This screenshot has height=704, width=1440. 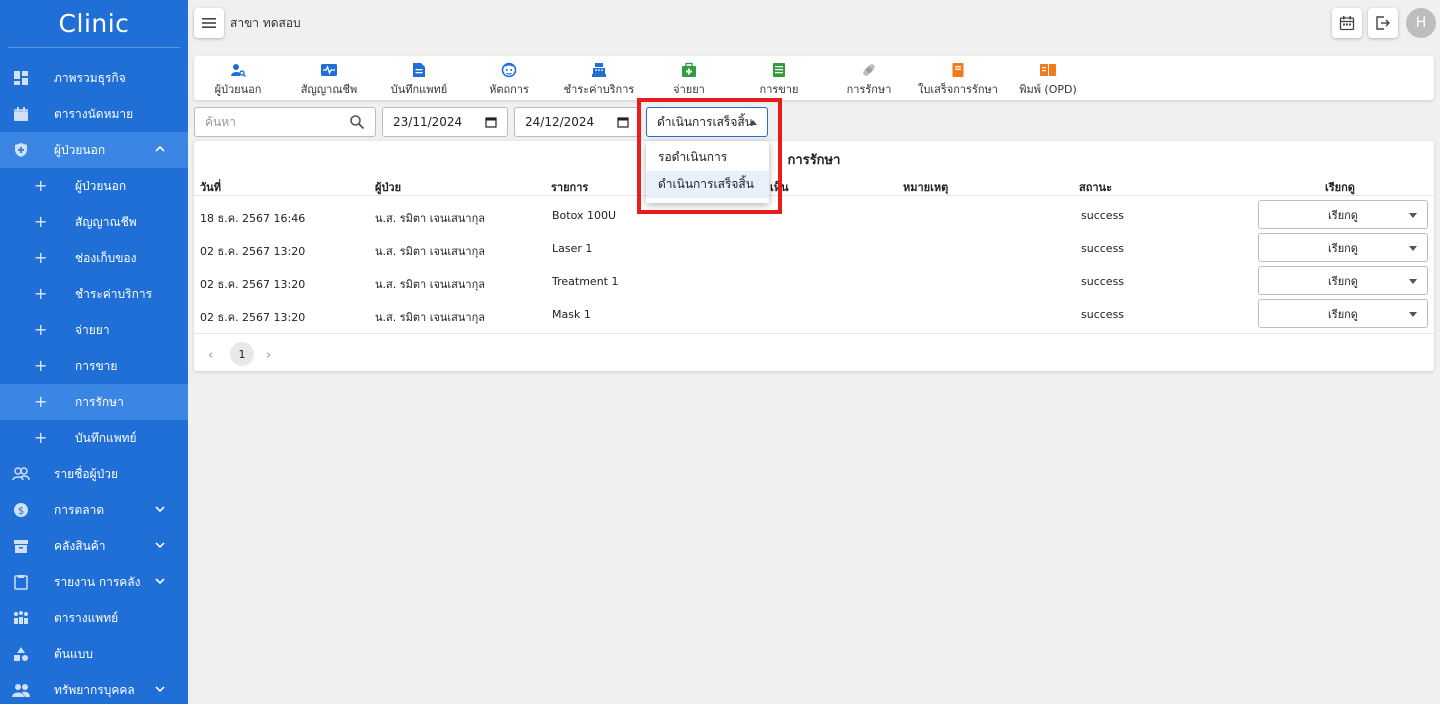 I want to click on sidebar-item-label: คลังสินค้า, so click(x=80, y=545).